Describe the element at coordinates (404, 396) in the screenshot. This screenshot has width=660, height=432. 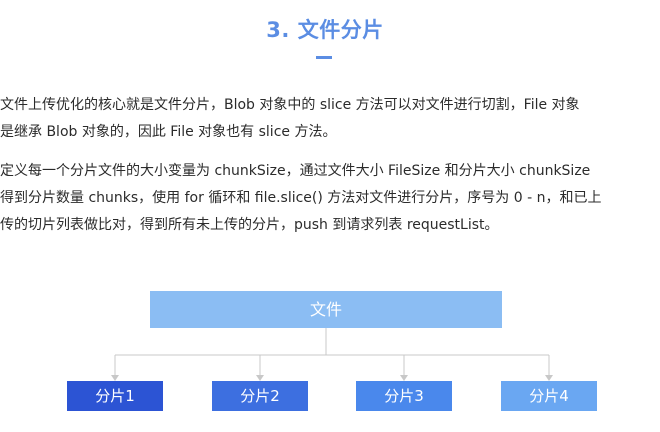
I see `chunk-node-3: 分片3` at that location.